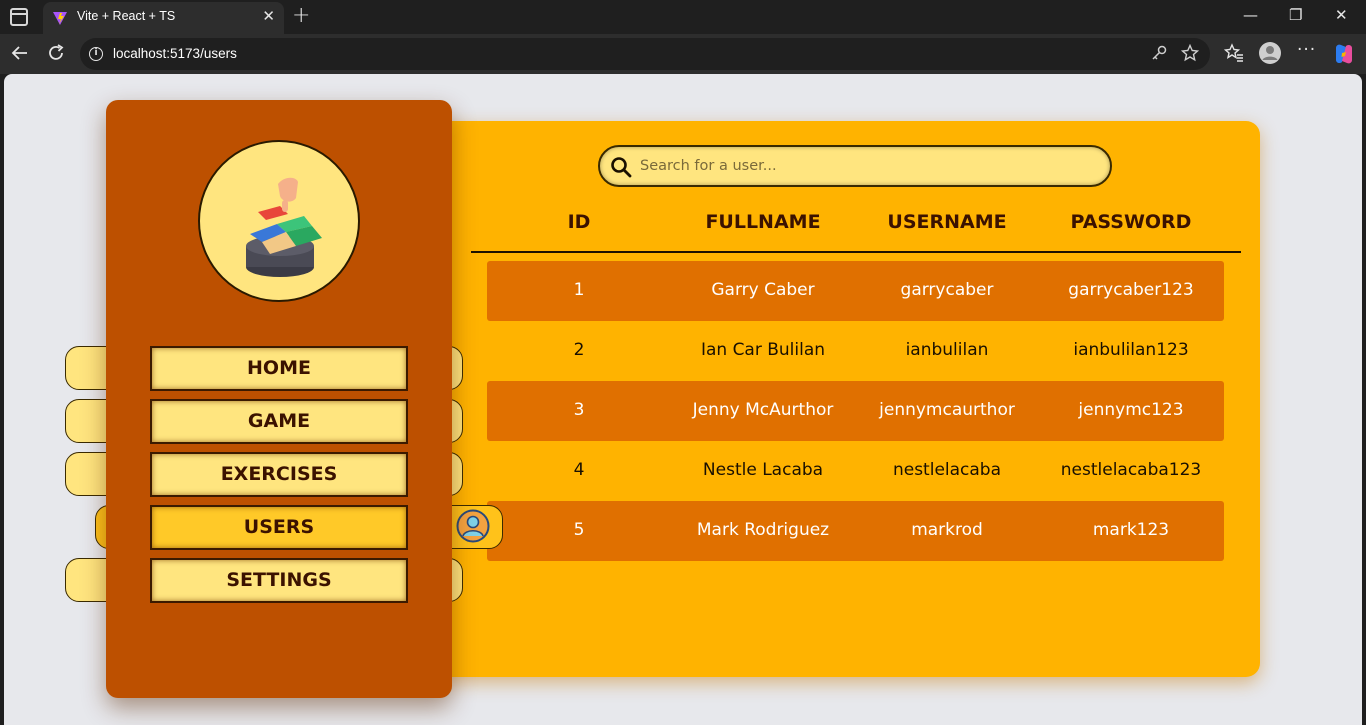 The width and height of the screenshot is (1366, 725). What do you see at coordinates (645, 54) in the screenshot?
I see `omnibox: i localhost:5173/users` at bounding box center [645, 54].